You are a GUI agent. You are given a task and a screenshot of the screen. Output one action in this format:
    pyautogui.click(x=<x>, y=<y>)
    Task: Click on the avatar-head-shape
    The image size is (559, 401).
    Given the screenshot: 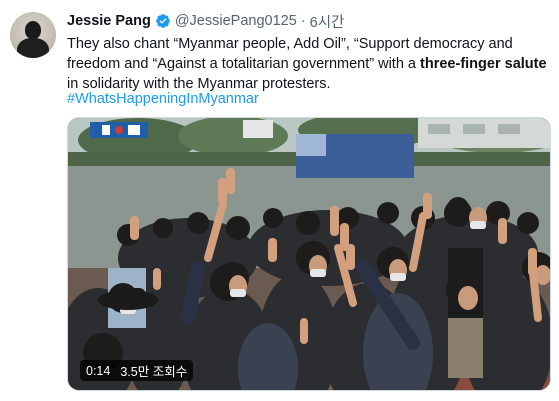 What is the action you would take?
    pyautogui.click(x=33, y=30)
    